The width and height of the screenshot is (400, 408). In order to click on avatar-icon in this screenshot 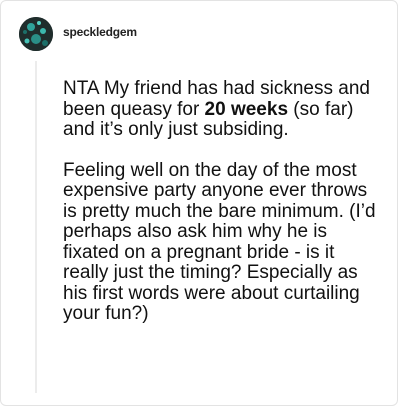, I will do `click(36, 34)`.